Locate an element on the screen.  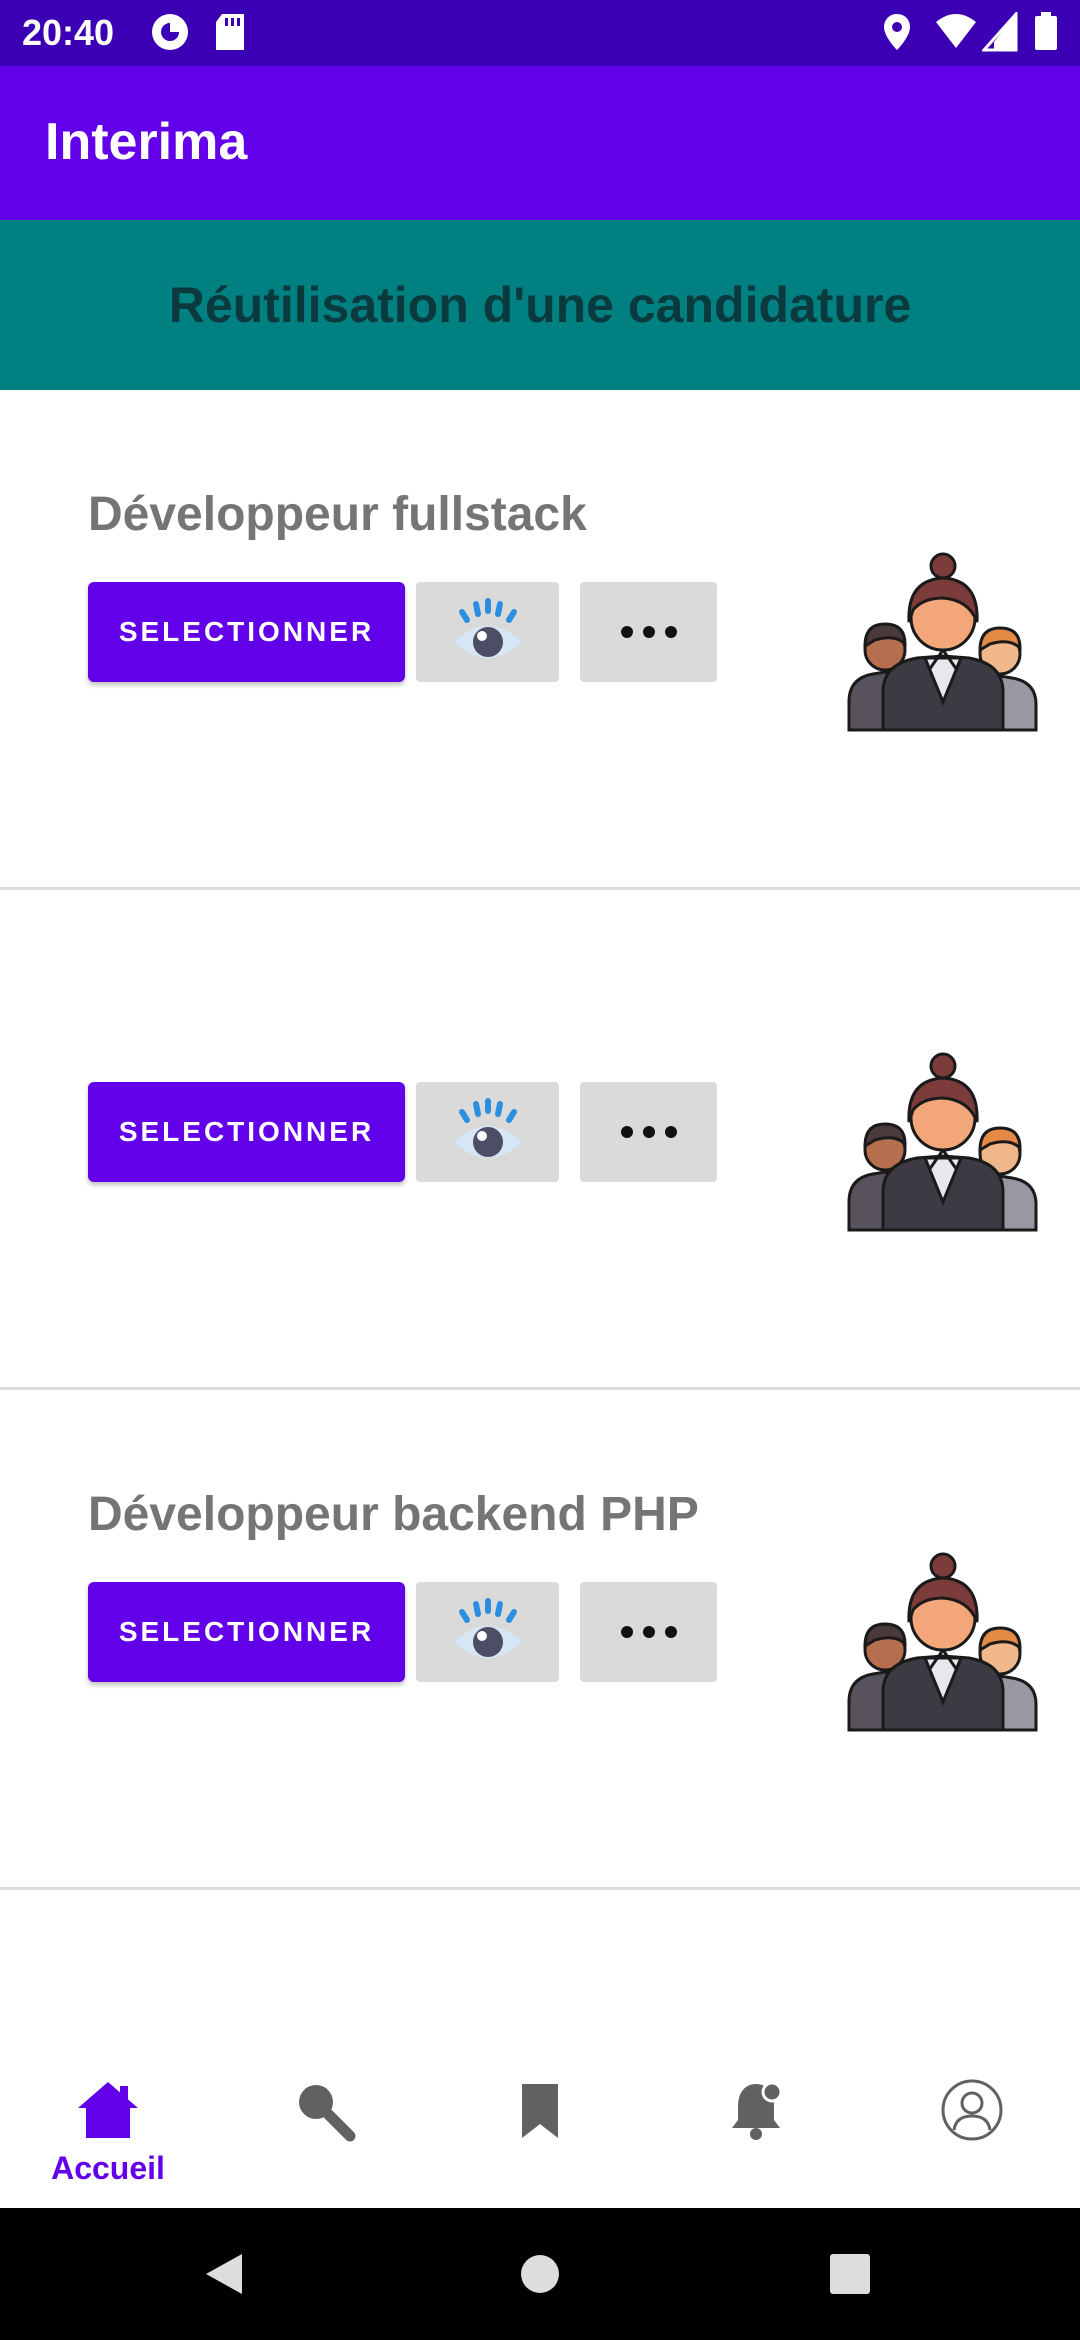
battery-icon is located at coordinates (1046, 31).